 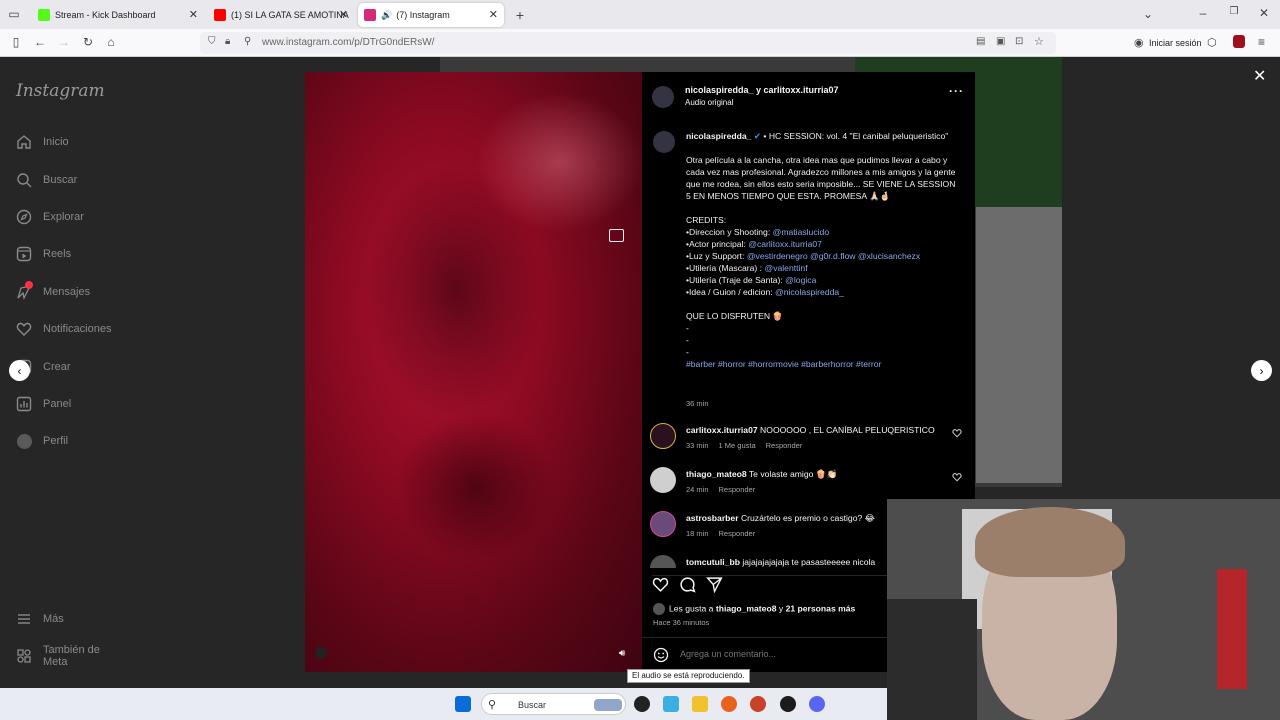 What do you see at coordinates (386, 15) in the screenshot?
I see `speaker-icon: 🔊` at bounding box center [386, 15].